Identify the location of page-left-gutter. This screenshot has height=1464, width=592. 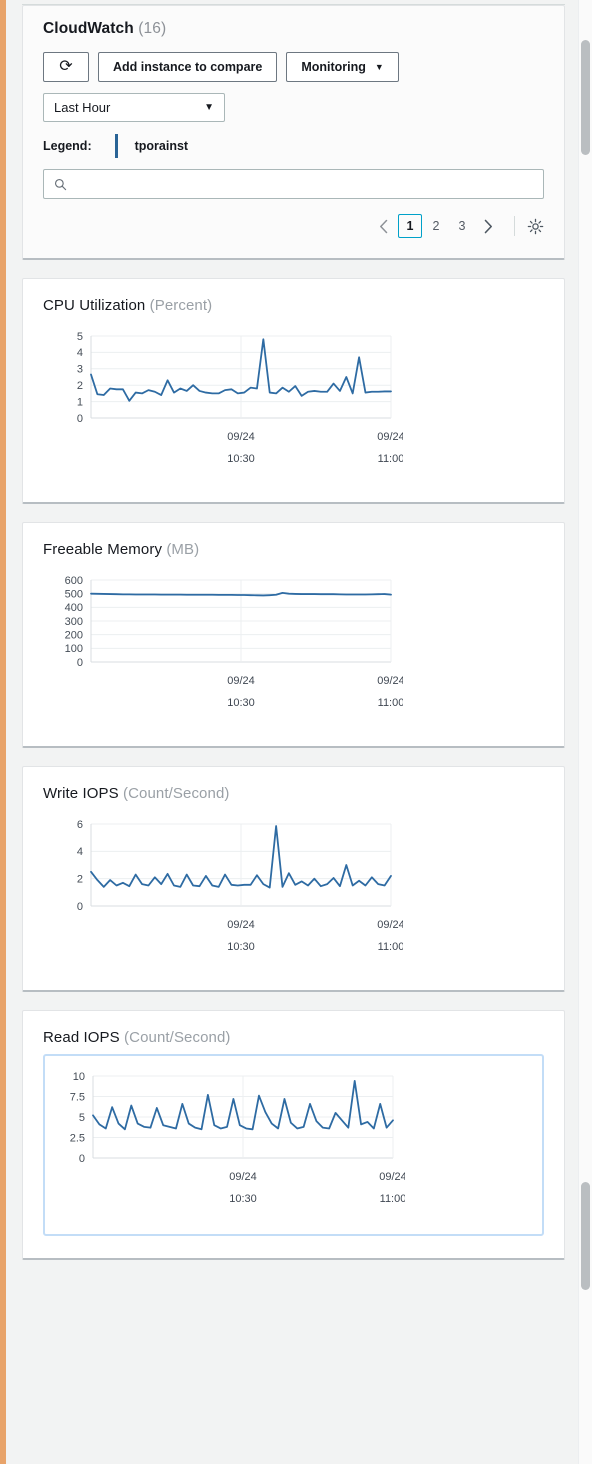
(14, 732).